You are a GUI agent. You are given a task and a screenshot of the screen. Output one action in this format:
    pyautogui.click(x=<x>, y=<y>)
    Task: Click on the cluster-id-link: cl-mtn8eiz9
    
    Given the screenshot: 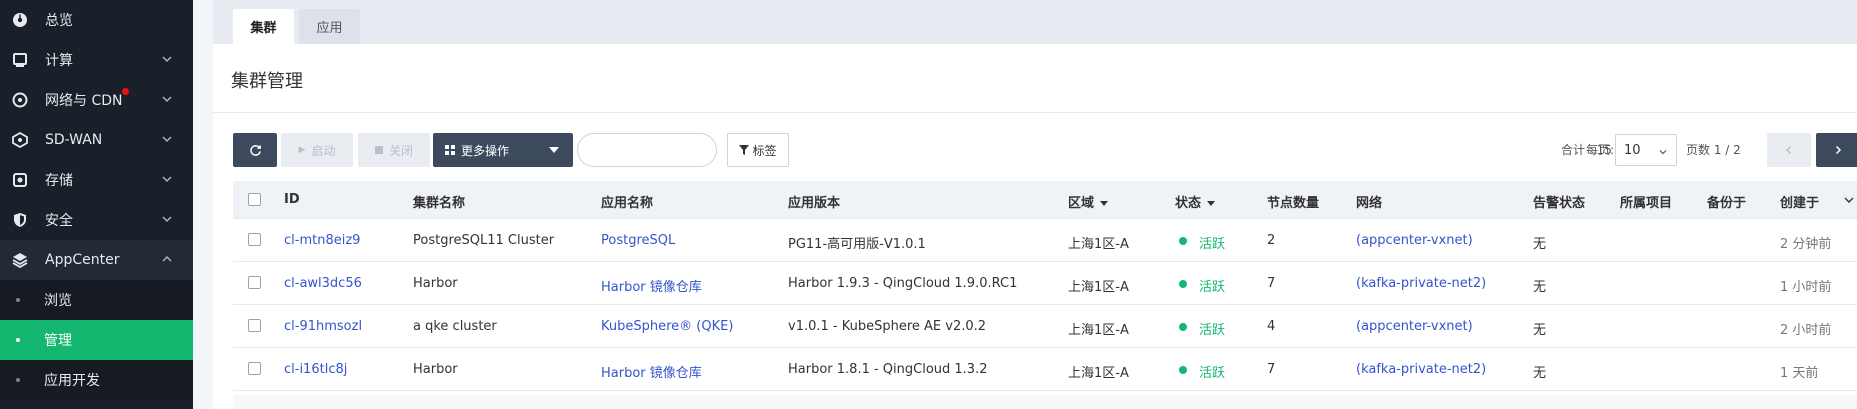 What is the action you would take?
    pyautogui.click(x=322, y=240)
    